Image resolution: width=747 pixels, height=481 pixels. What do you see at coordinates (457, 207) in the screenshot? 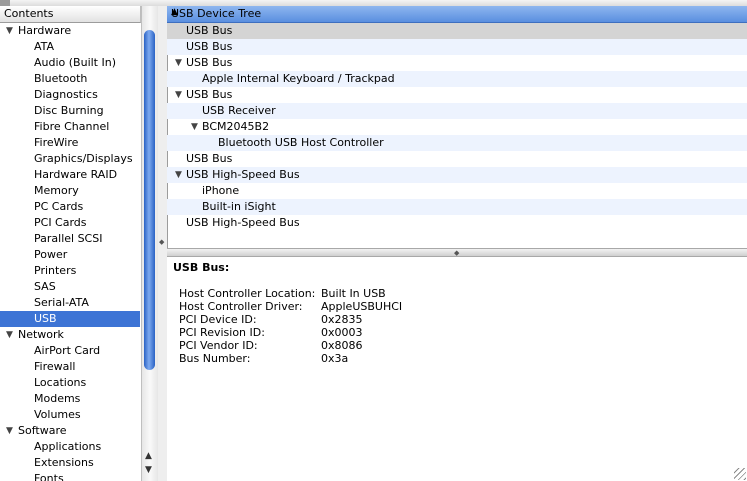
I see `device-tree-row: Built-in iSight` at bounding box center [457, 207].